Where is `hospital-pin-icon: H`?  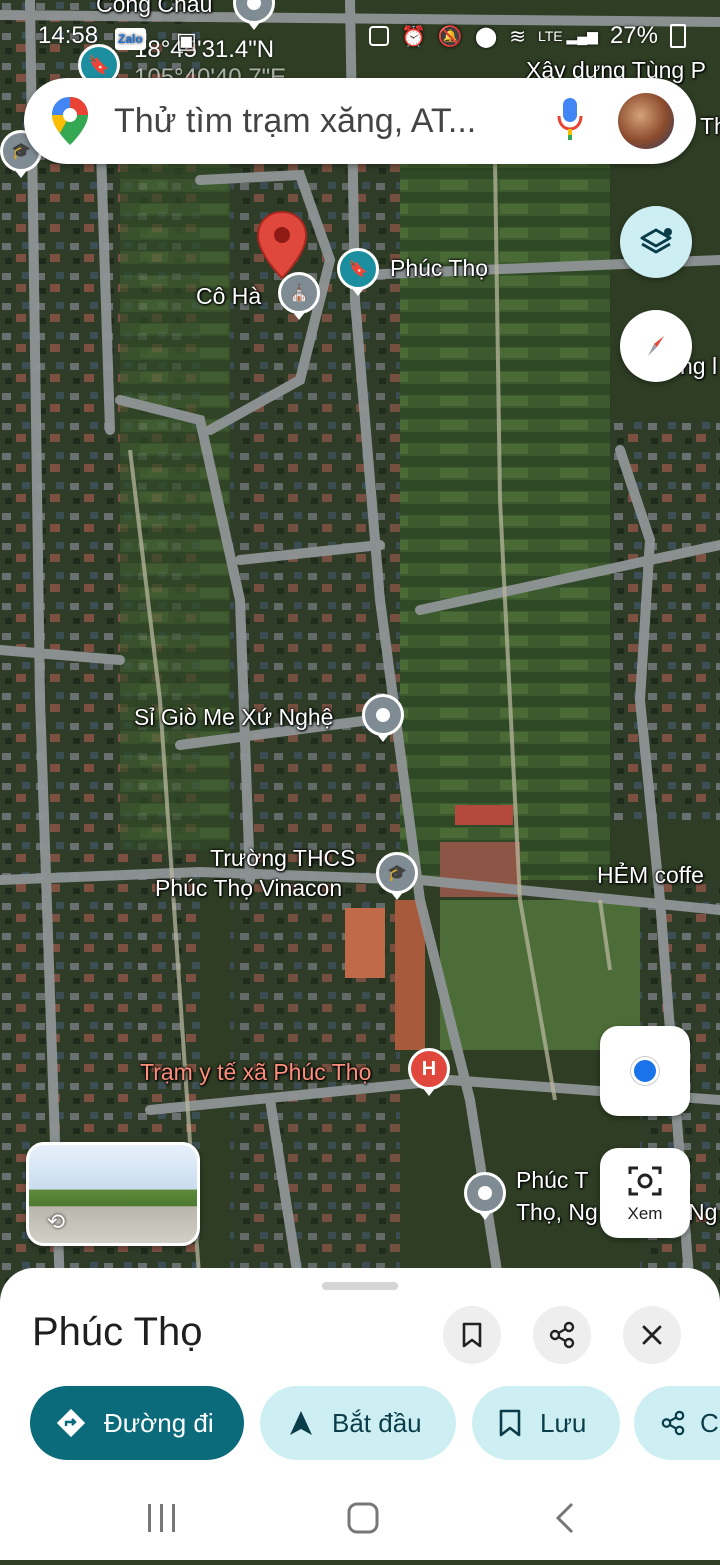 hospital-pin-icon: H is located at coordinates (429, 1072).